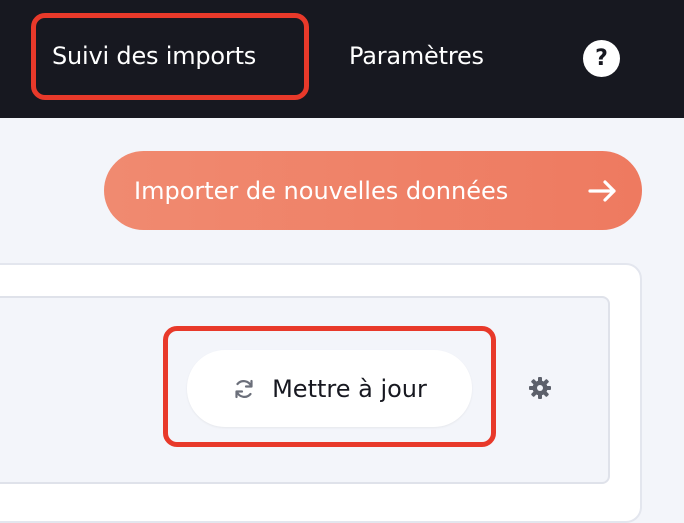 The width and height of the screenshot is (684, 523). Describe the element at coordinates (170, 56) in the screenshot. I see `highlight-outline-nav` at that location.